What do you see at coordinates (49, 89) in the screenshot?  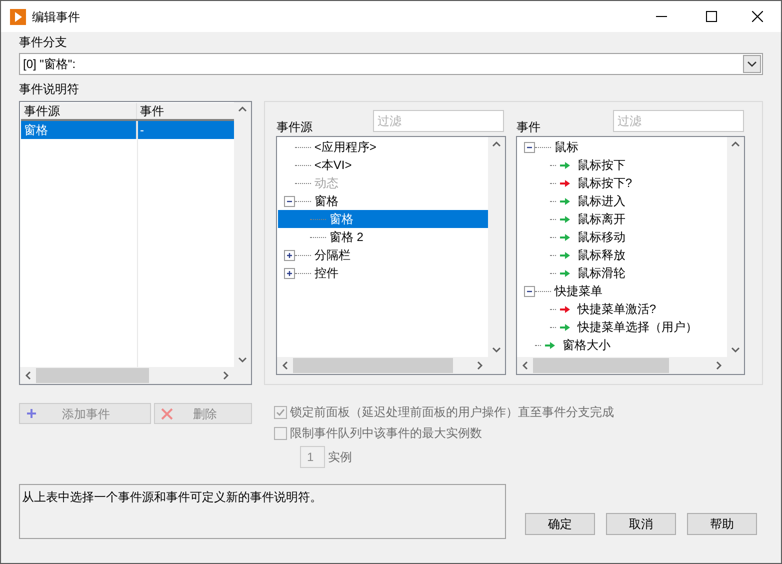 I see `section-label: 事件说明符` at bounding box center [49, 89].